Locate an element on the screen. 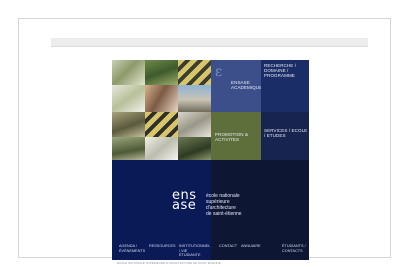 The image size is (411, 267). footer-link-agenda: AGENDA / ÉVÉNEMENTS is located at coordinates (132, 248).